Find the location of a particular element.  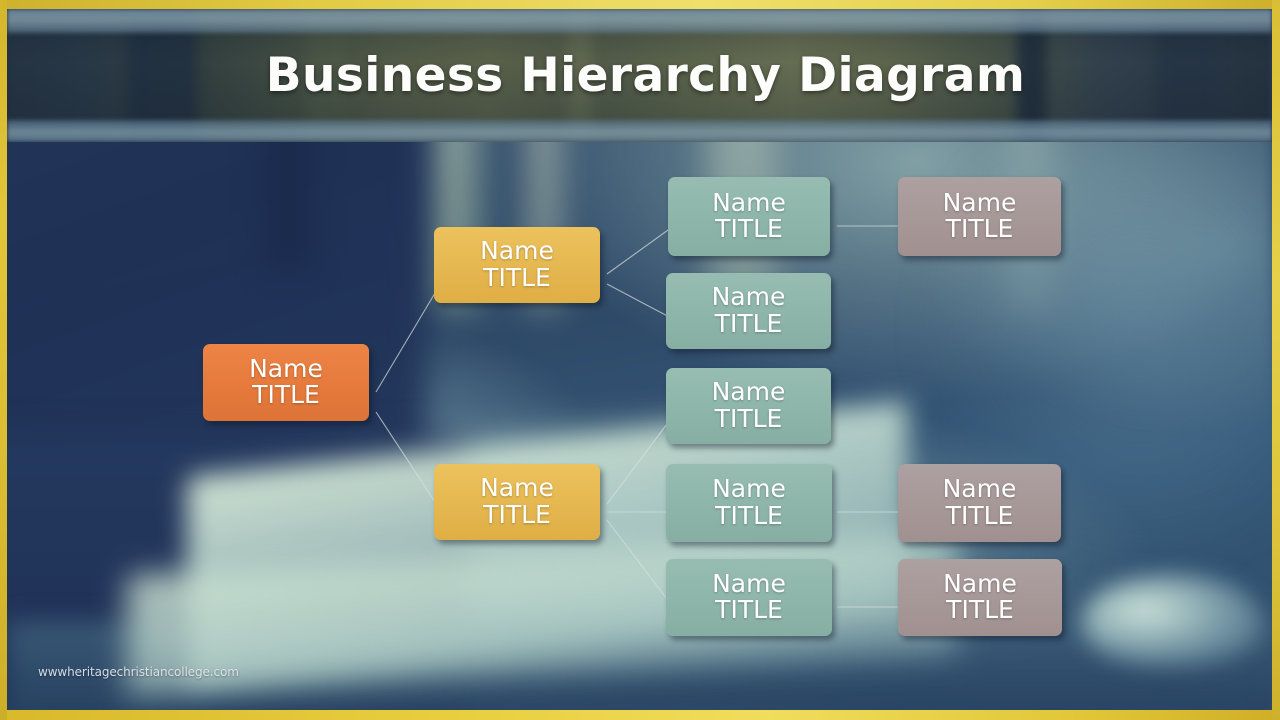

hierarchy-node-n0: Name TITLE is located at coordinates (286, 382).